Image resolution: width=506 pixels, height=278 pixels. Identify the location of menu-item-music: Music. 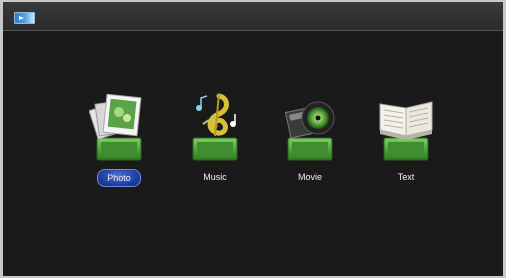
(215, 138).